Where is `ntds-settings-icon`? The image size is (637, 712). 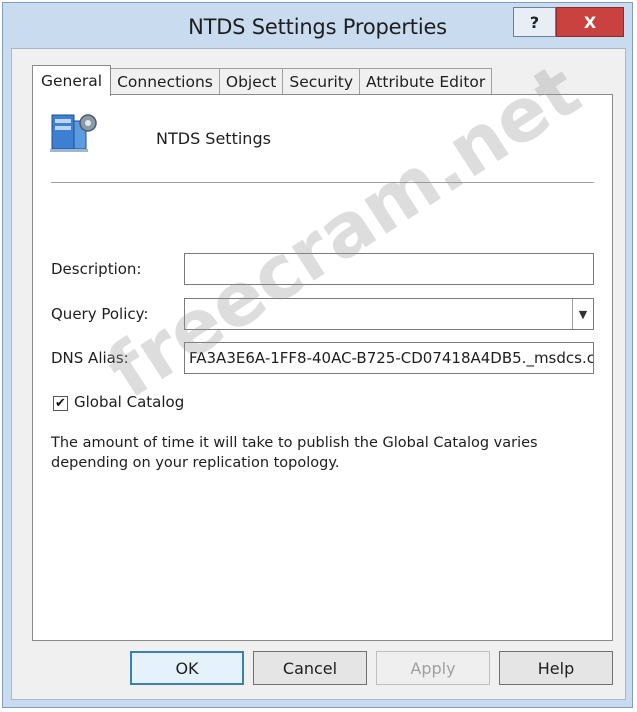 ntds-settings-icon is located at coordinates (74, 132).